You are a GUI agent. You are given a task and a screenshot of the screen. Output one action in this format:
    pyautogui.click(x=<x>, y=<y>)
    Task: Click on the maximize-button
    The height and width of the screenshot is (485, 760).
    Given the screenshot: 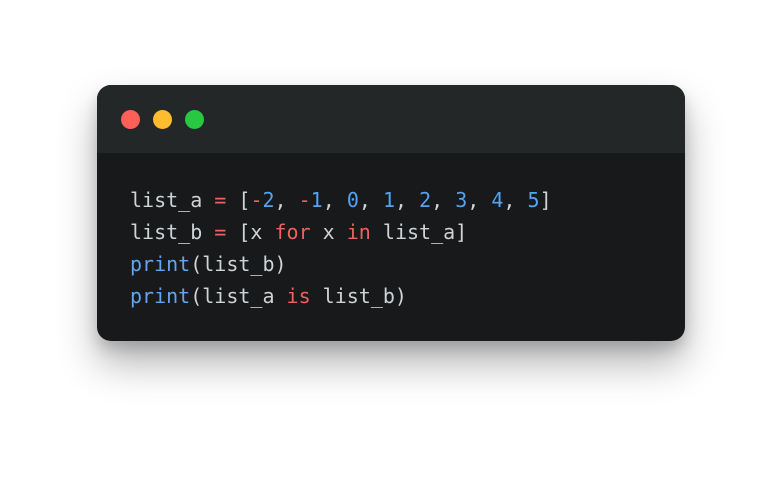 What is the action you would take?
    pyautogui.click(x=194, y=119)
    